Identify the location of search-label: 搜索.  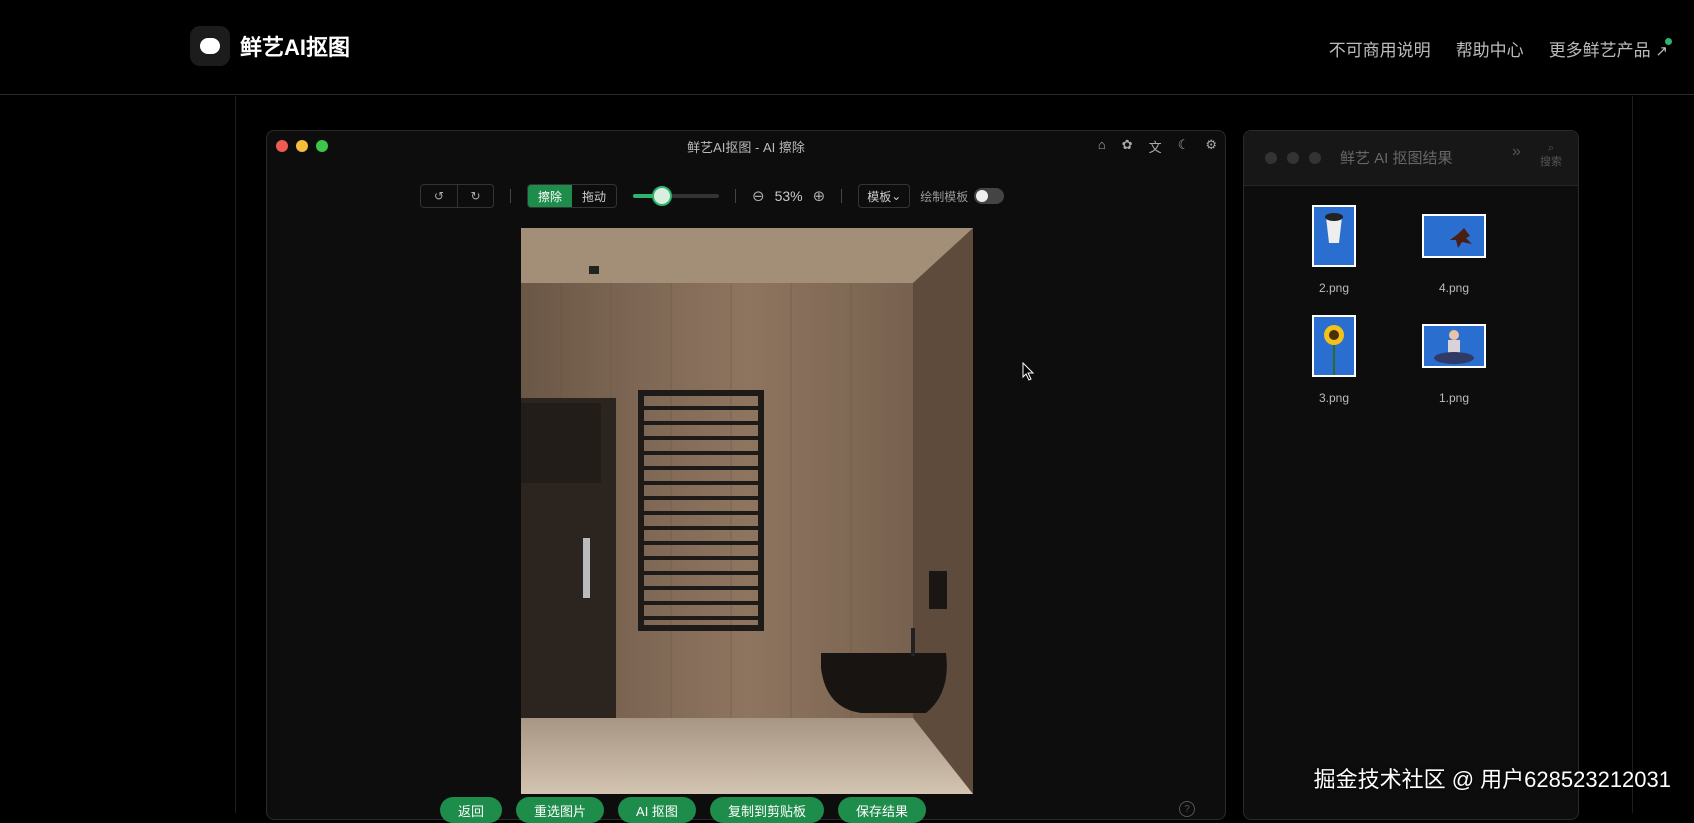
(1551, 162).